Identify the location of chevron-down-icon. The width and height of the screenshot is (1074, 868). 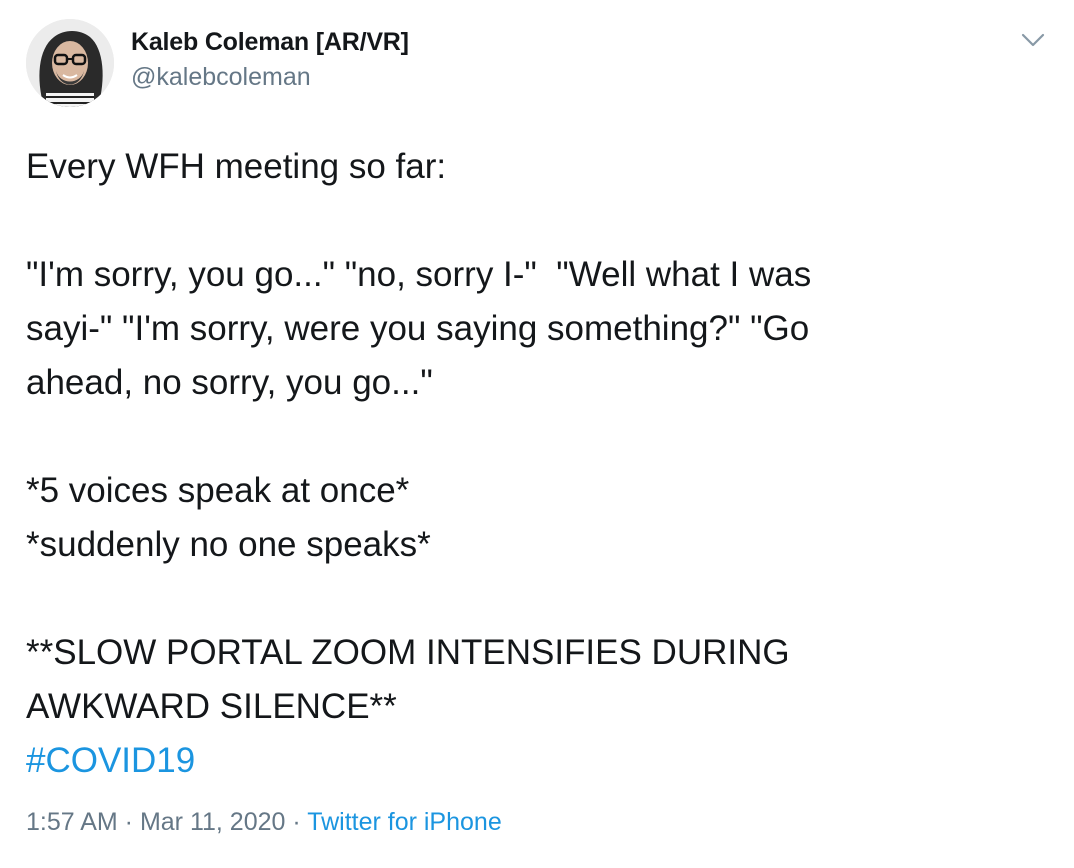
(1033, 40).